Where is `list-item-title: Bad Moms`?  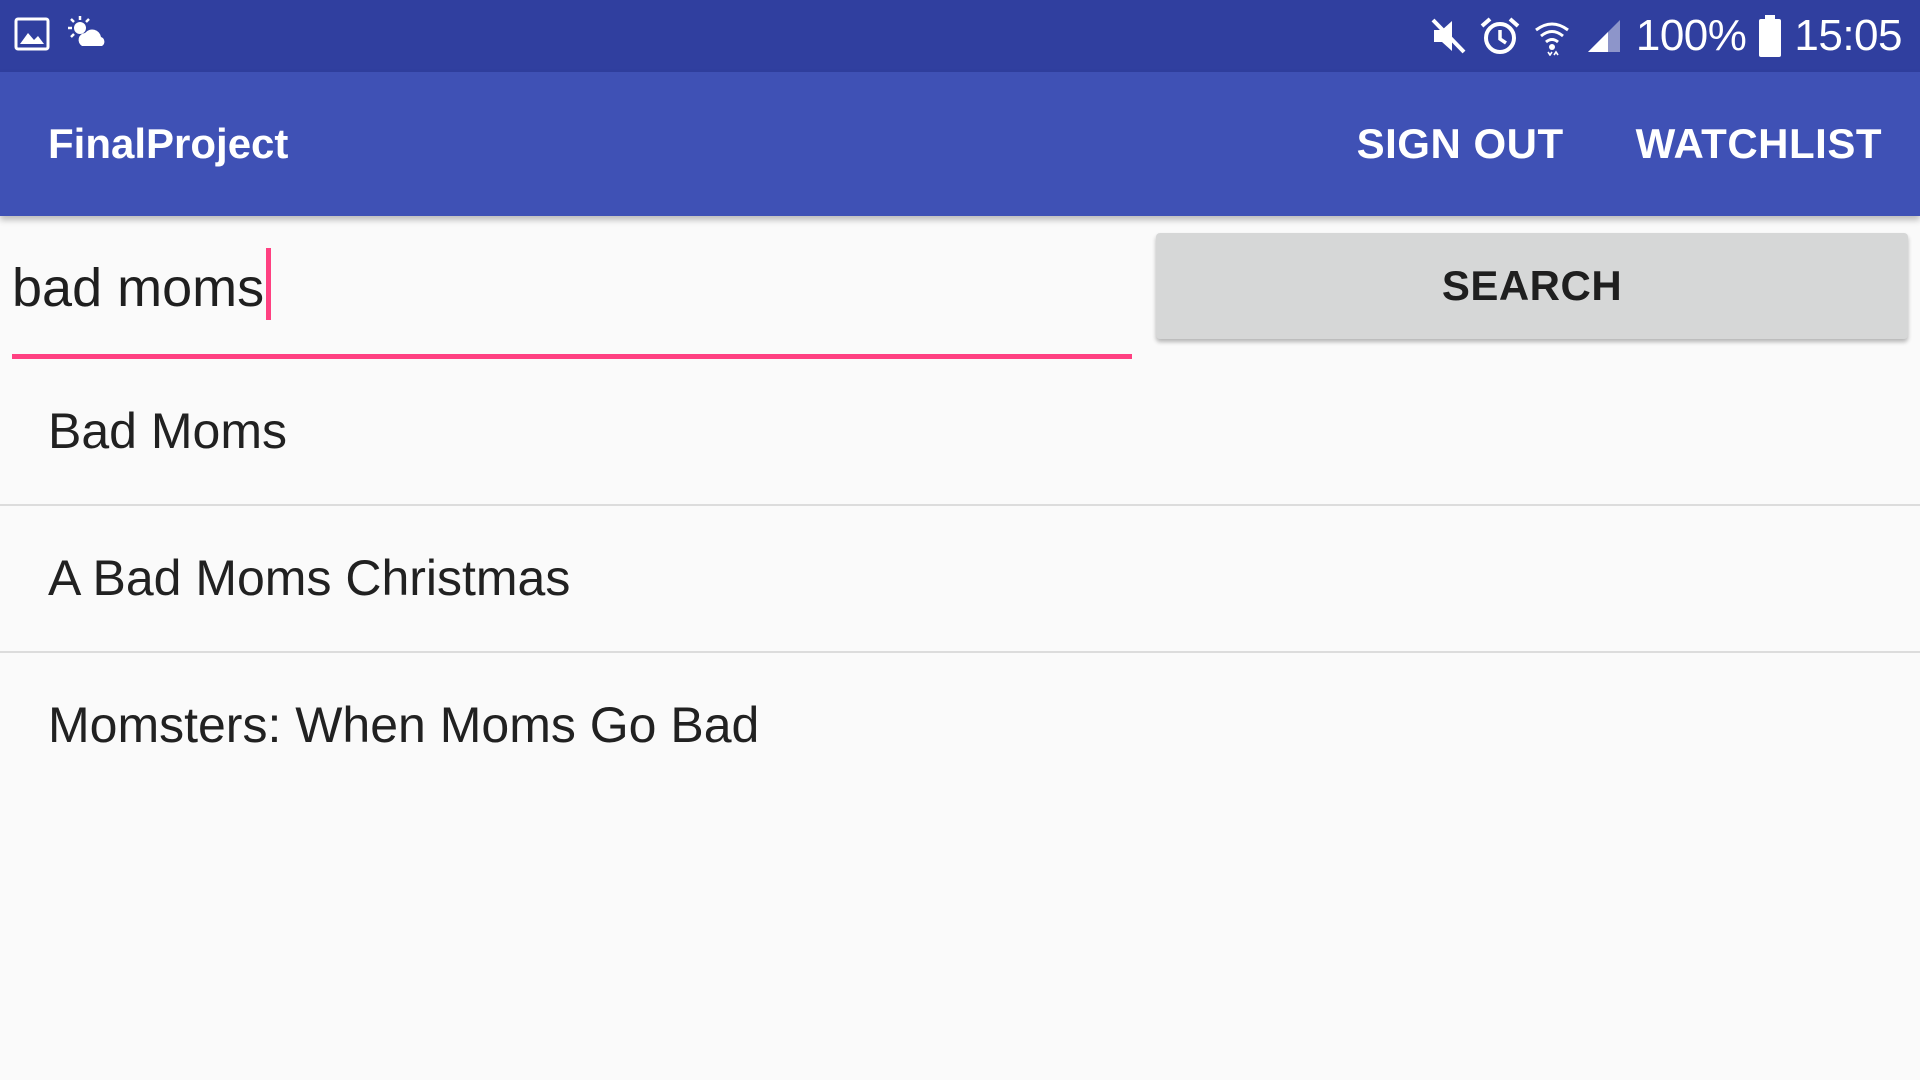 list-item-title: Bad Moms is located at coordinates (167, 431).